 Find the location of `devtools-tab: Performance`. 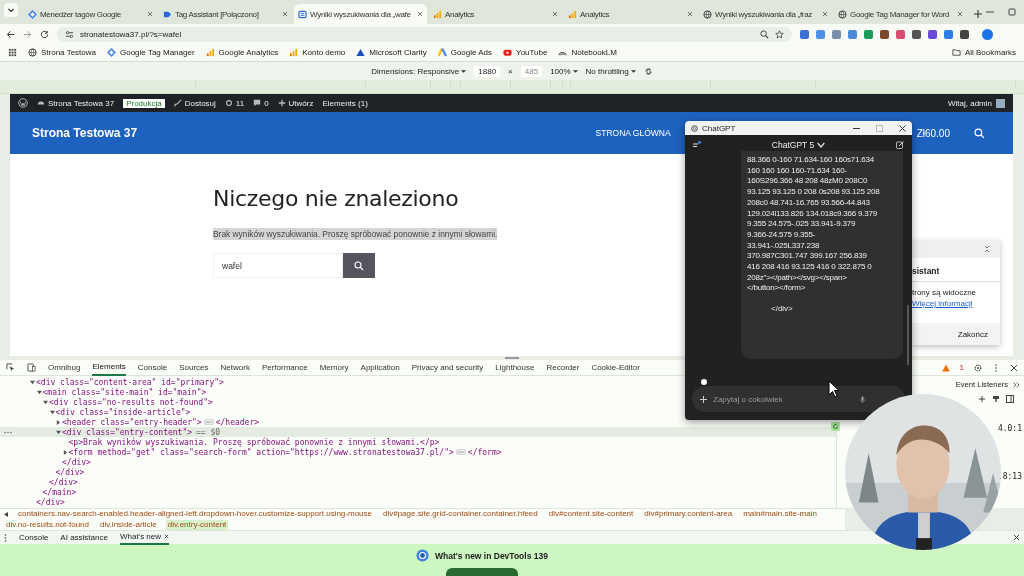

devtools-tab: Performance is located at coordinates (284, 367).